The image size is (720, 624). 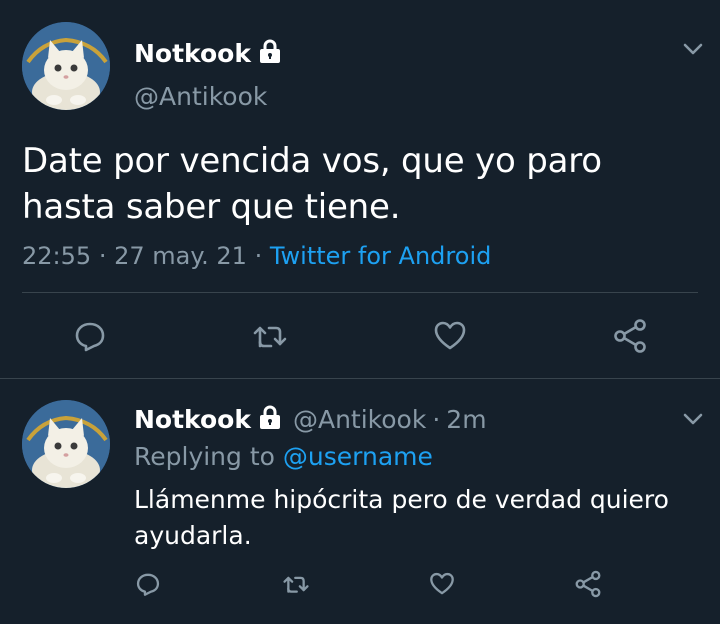 I want to click on reply-text-line-1: Llámenme hipócrita pero de verdad quiero, so click(x=401, y=499).